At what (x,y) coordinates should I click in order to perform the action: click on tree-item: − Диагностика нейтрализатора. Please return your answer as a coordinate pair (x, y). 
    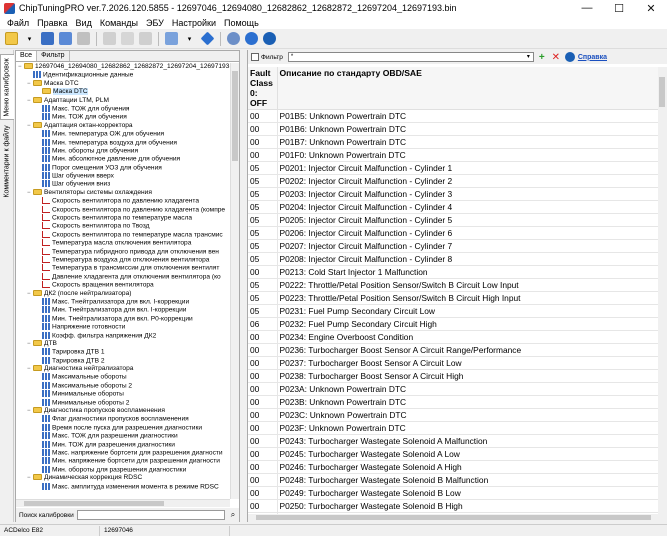
    Looking at the image, I should click on (123, 369).